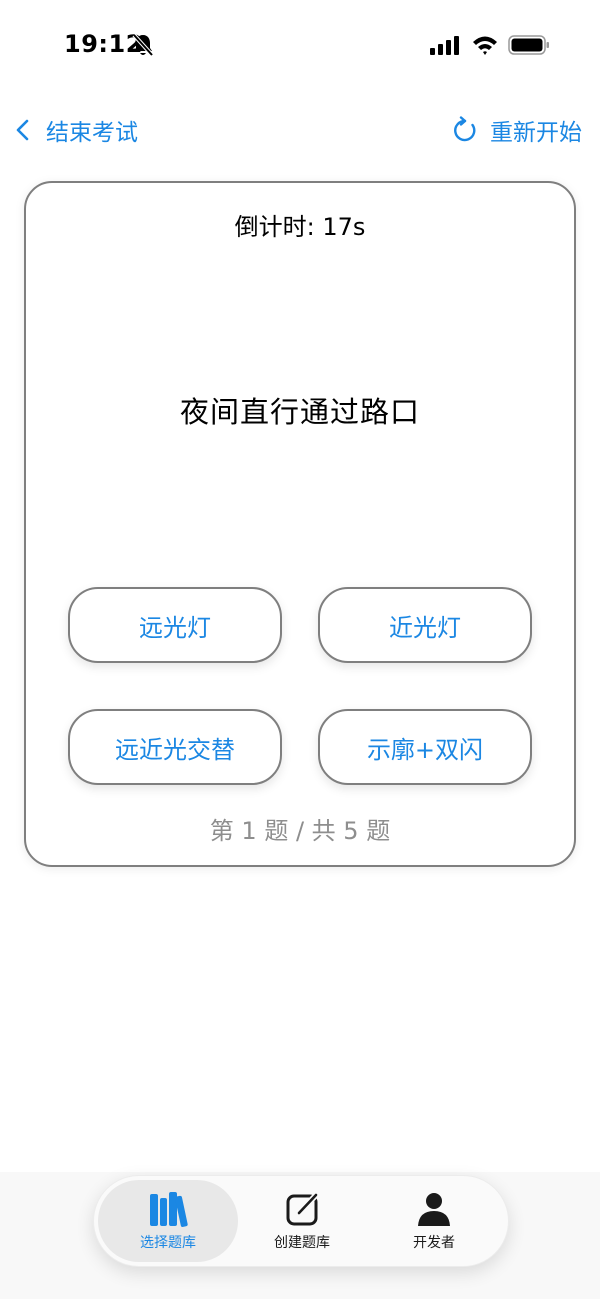 The width and height of the screenshot is (600, 1299). I want to click on countdown-value: 17s, so click(344, 227).